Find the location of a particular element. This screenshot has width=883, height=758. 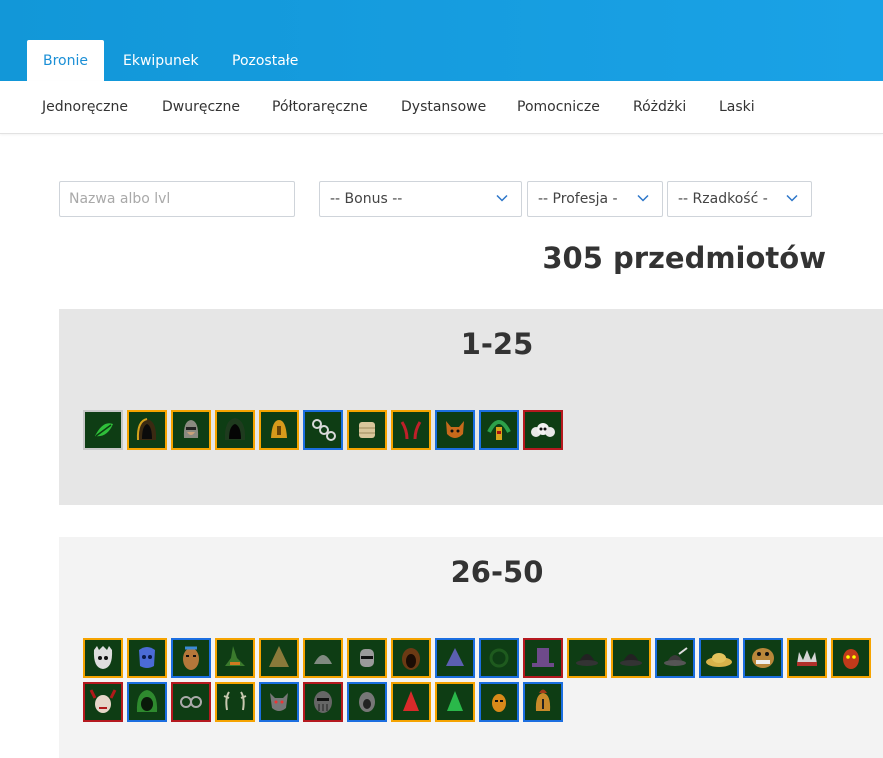

egg-helmet-icon is located at coordinates (367, 702).